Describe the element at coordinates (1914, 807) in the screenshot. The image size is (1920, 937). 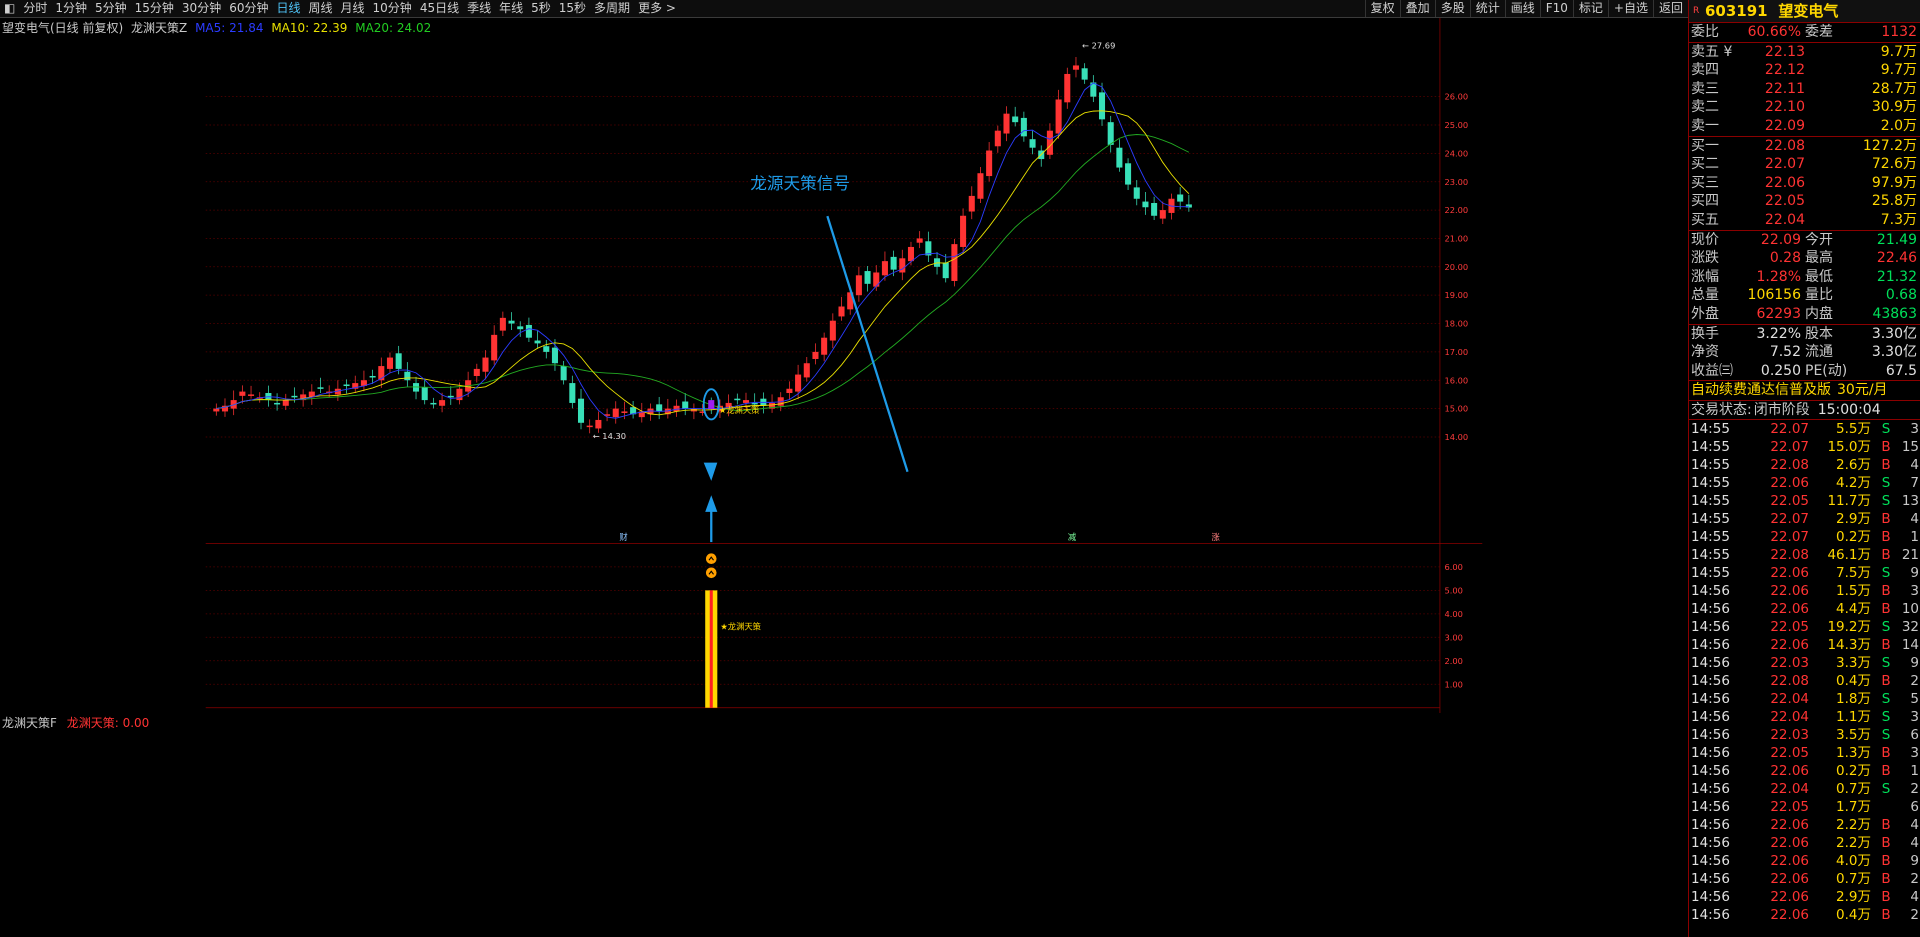
I see `tick-count: 6` at that location.